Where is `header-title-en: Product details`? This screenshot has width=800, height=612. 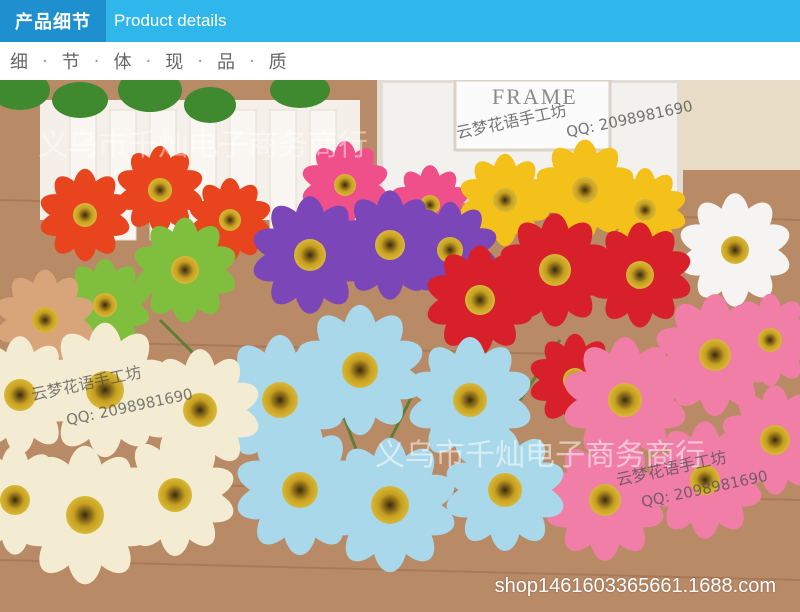 header-title-en: Product details is located at coordinates (170, 20).